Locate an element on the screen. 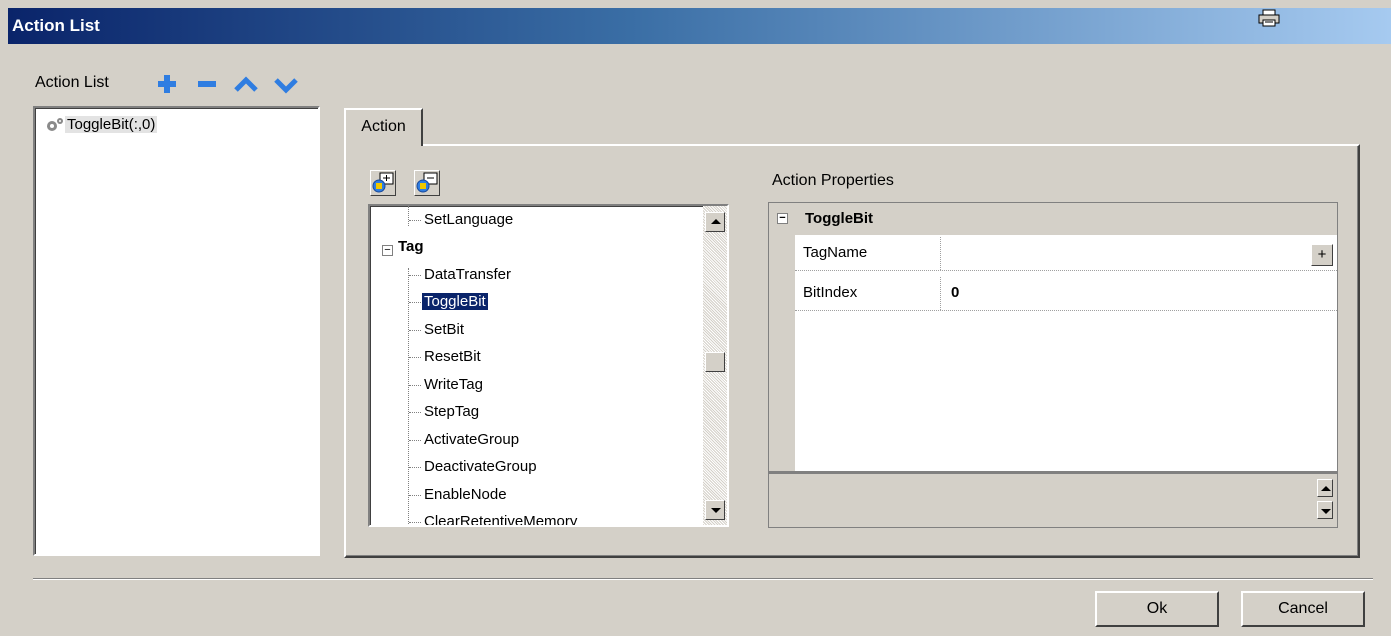 The width and height of the screenshot is (1391, 636). tree-scrollbar is located at coordinates (715, 365).